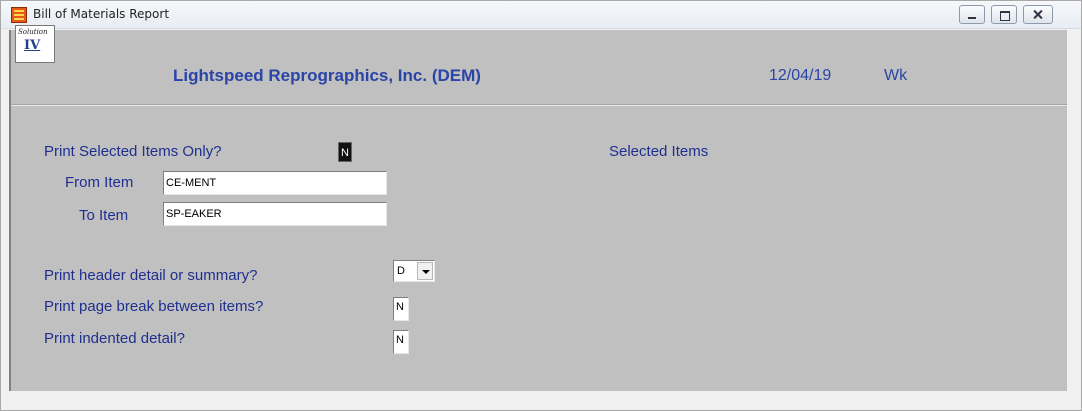 The width and height of the screenshot is (1082, 411). Describe the element at coordinates (896, 75) in the screenshot. I see `week-label: Wk` at that location.